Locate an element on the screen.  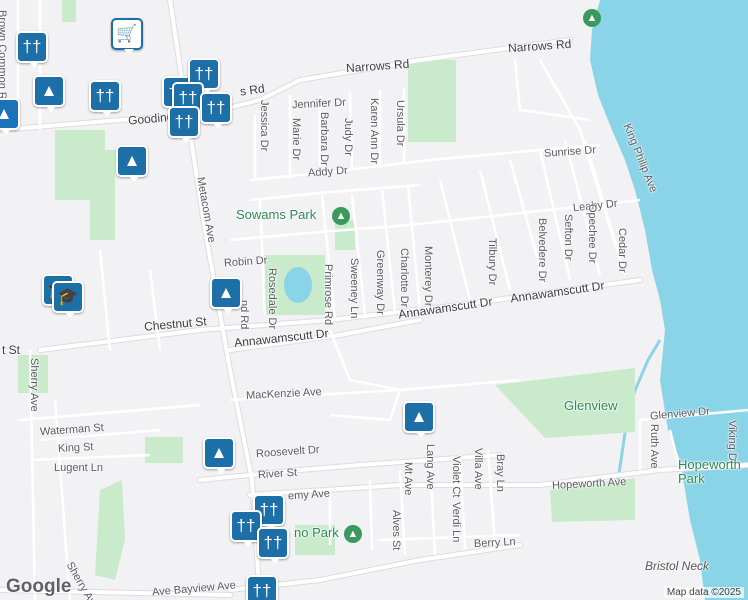
park-label: Glenview is located at coordinates (590, 405).